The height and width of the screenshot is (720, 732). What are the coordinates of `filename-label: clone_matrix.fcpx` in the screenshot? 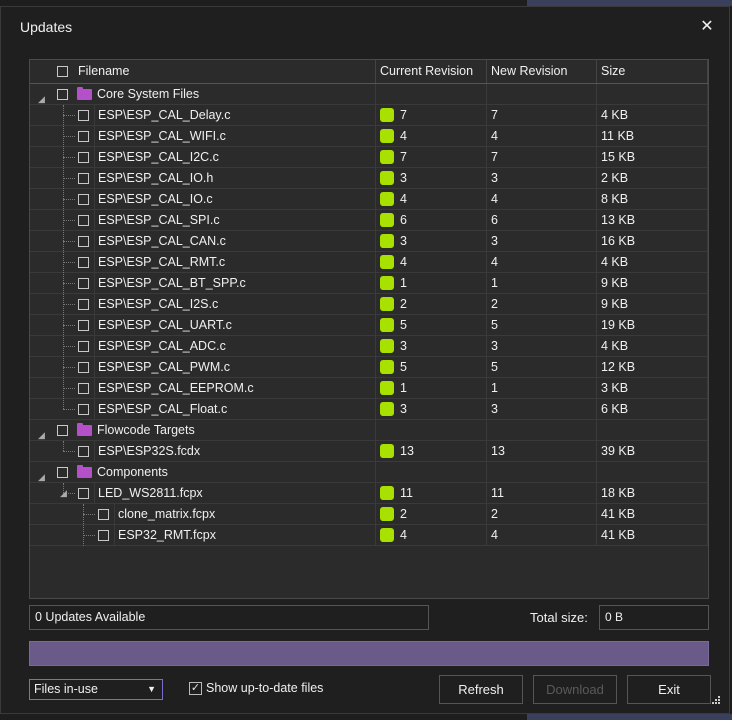 It's located at (244, 514).